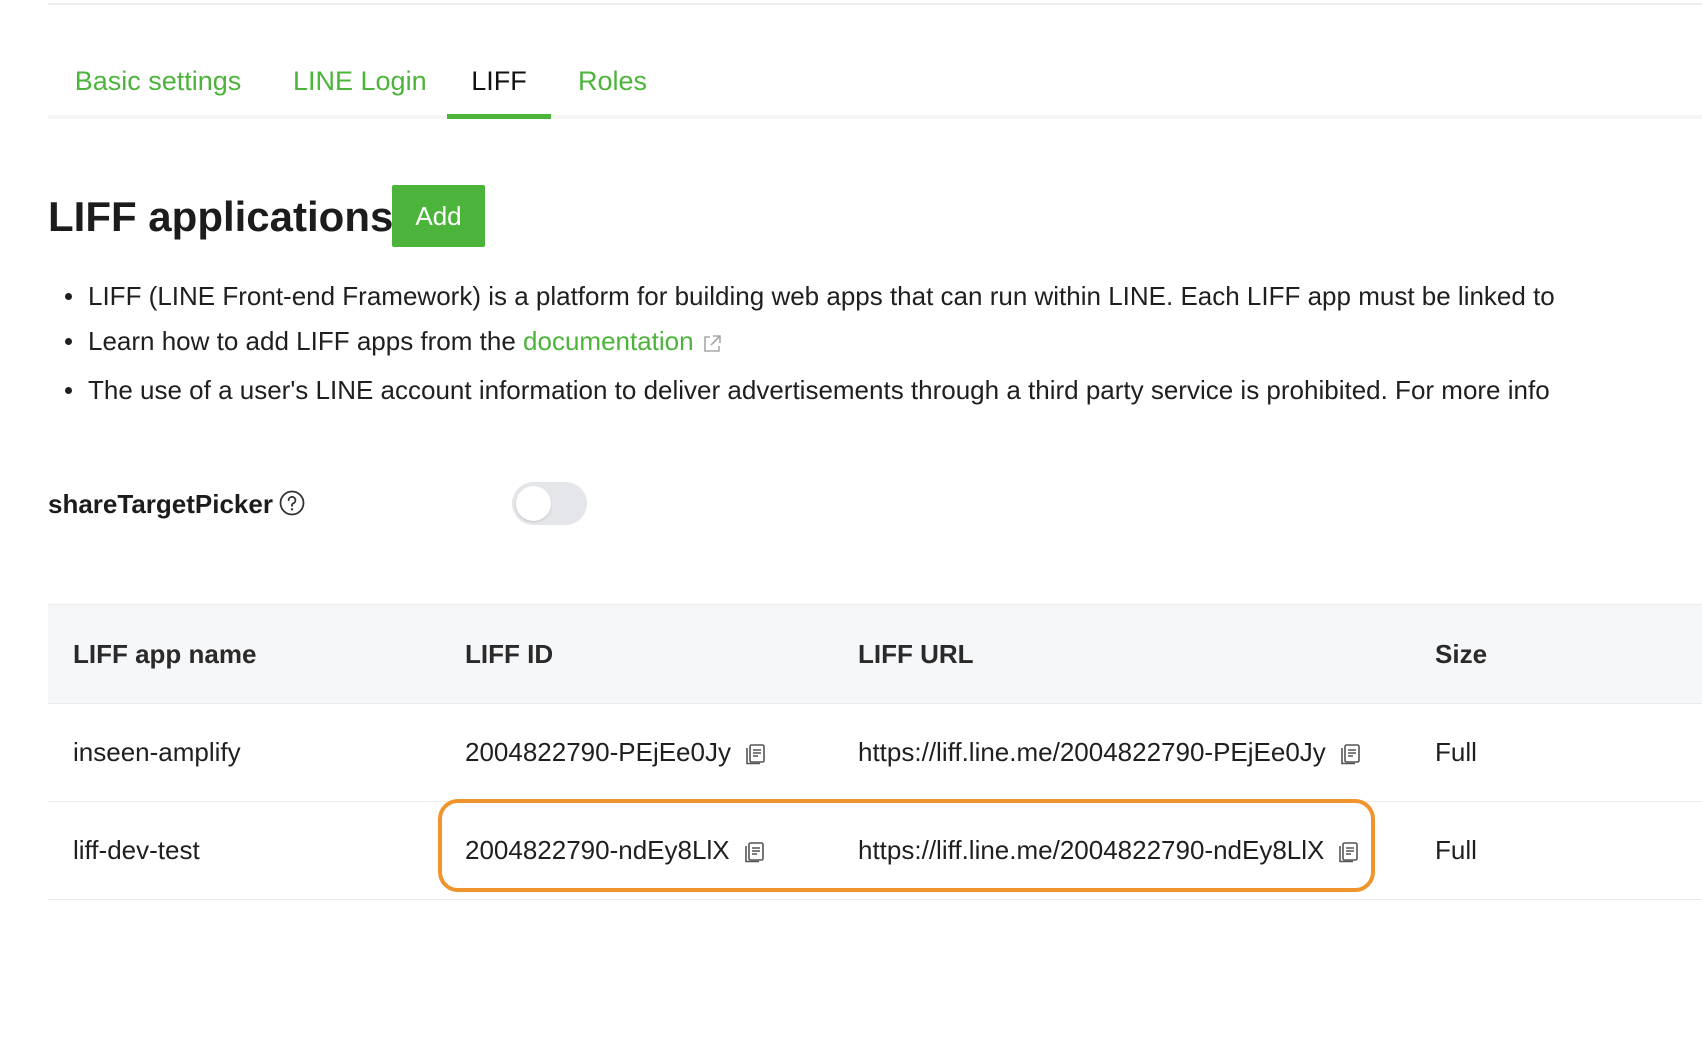 This screenshot has height=1062, width=1702. Describe the element at coordinates (916, 653) in the screenshot. I see `header-liff-url: LIFF URL` at that location.